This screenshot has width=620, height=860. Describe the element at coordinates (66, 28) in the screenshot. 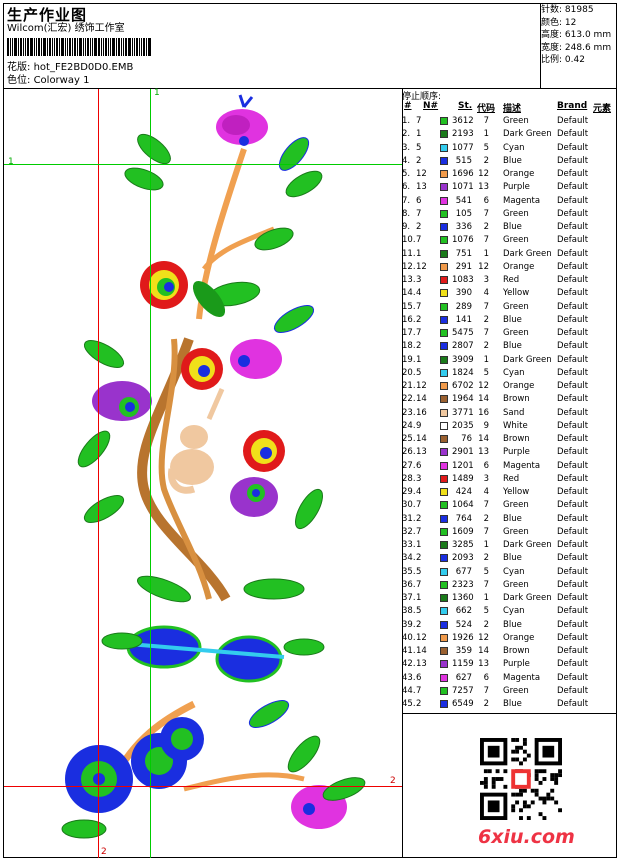

I see `company-name: Wilcom(汇宏) 绣饰工作室` at that location.